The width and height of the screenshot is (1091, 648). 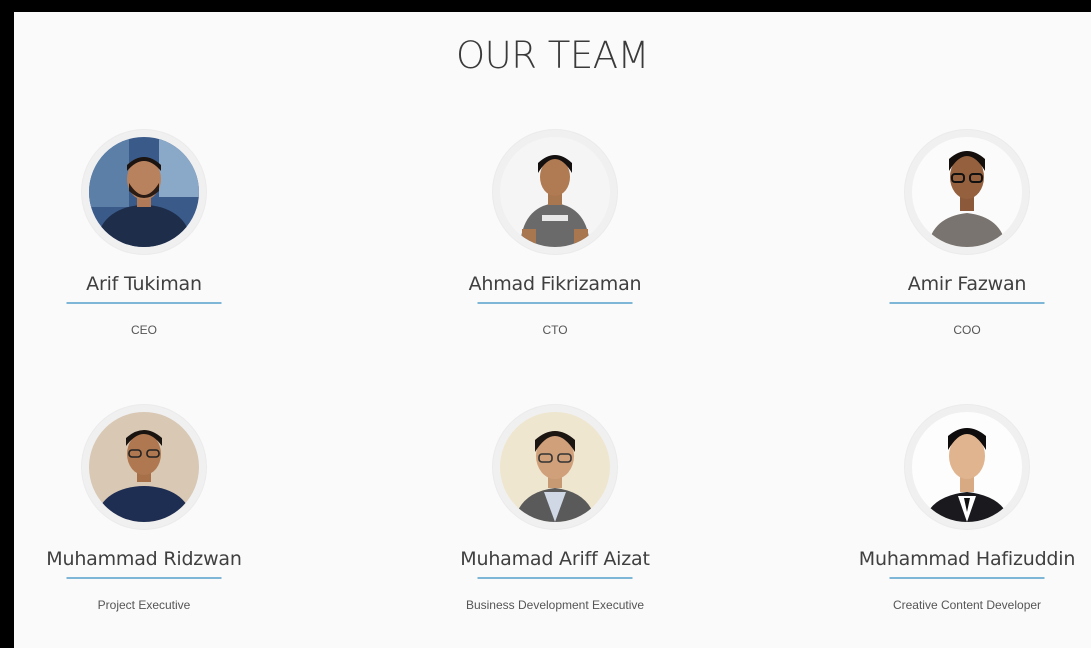 What do you see at coordinates (552, 55) in the screenshot?
I see `page-title: OUR TEAM` at bounding box center [552, 55].